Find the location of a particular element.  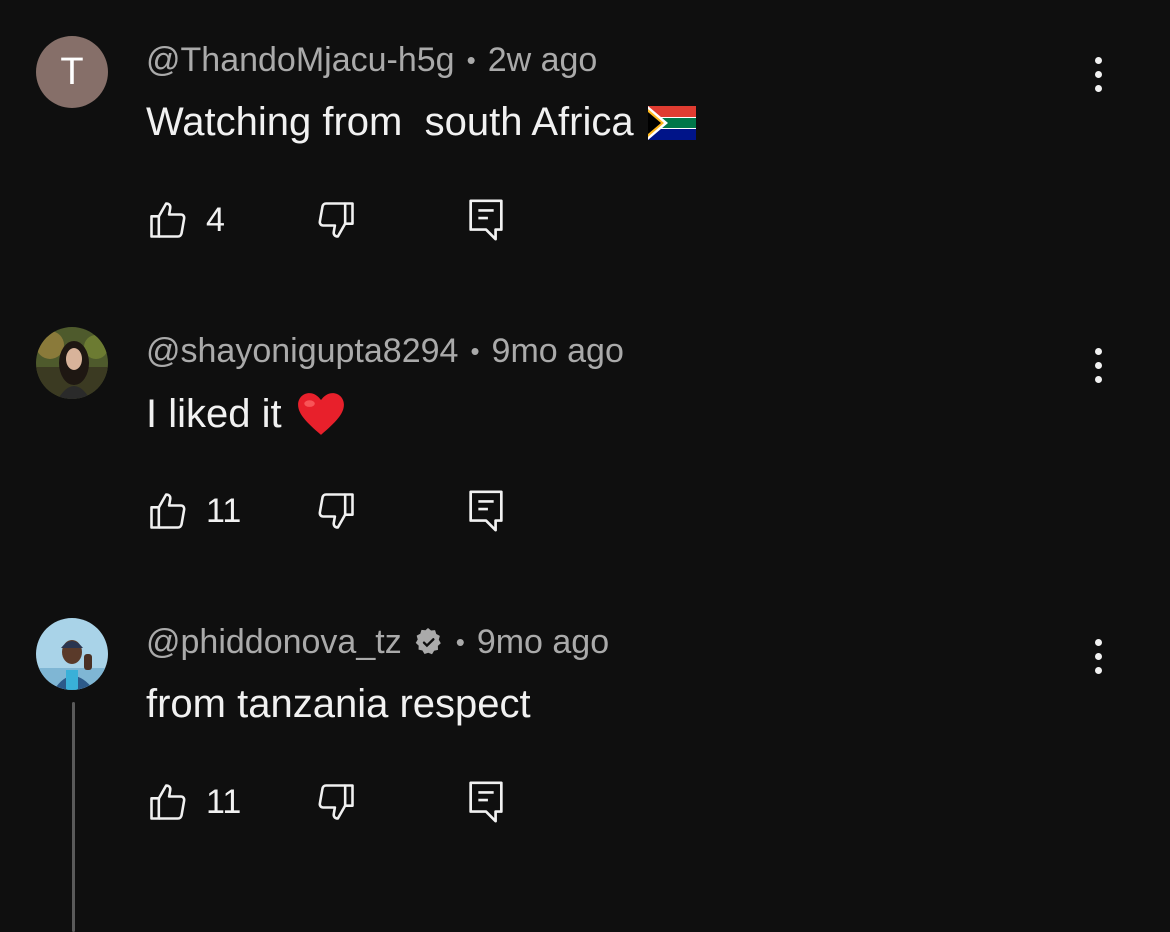

comment-text: Watching from south Africa is located at coordinates (421, 122).